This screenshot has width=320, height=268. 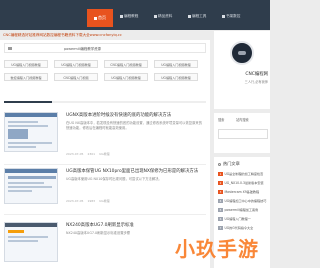 I want to click on thumb-highlight, so click(x=16, y=231).